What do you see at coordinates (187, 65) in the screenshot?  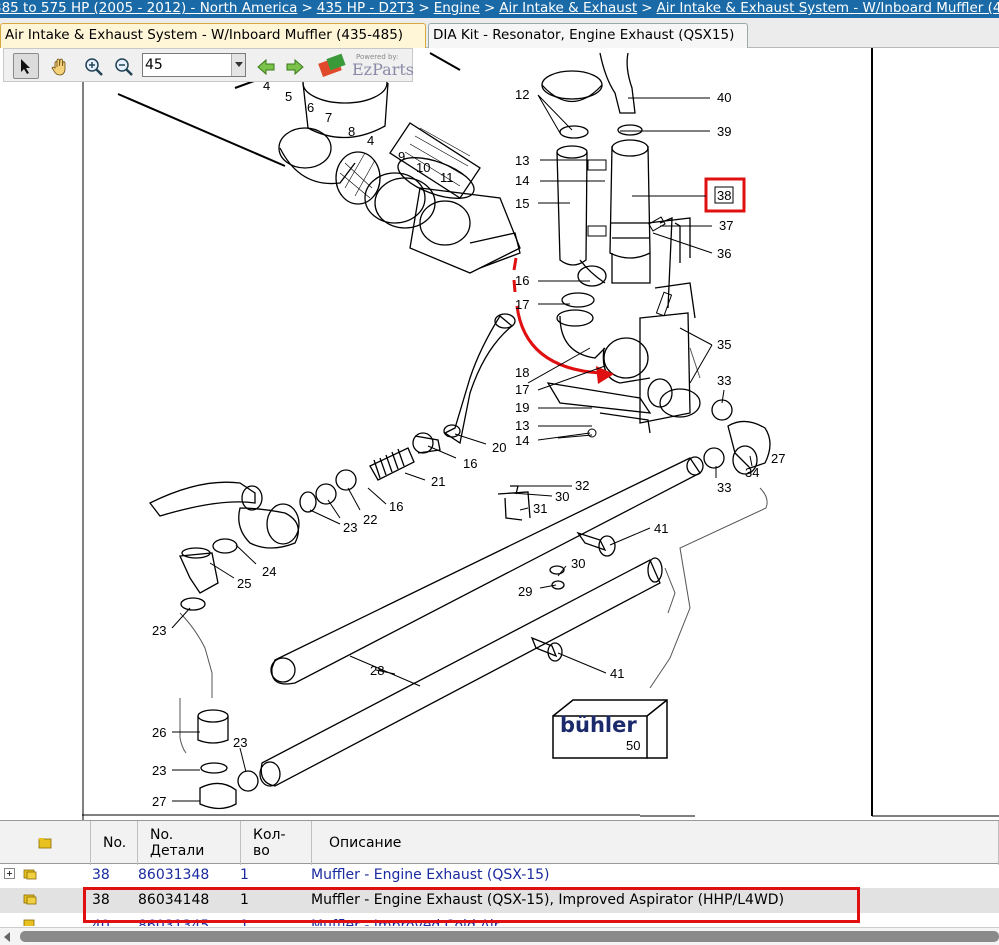 I see `zoom-level-input` at bounding box center [187, 65].